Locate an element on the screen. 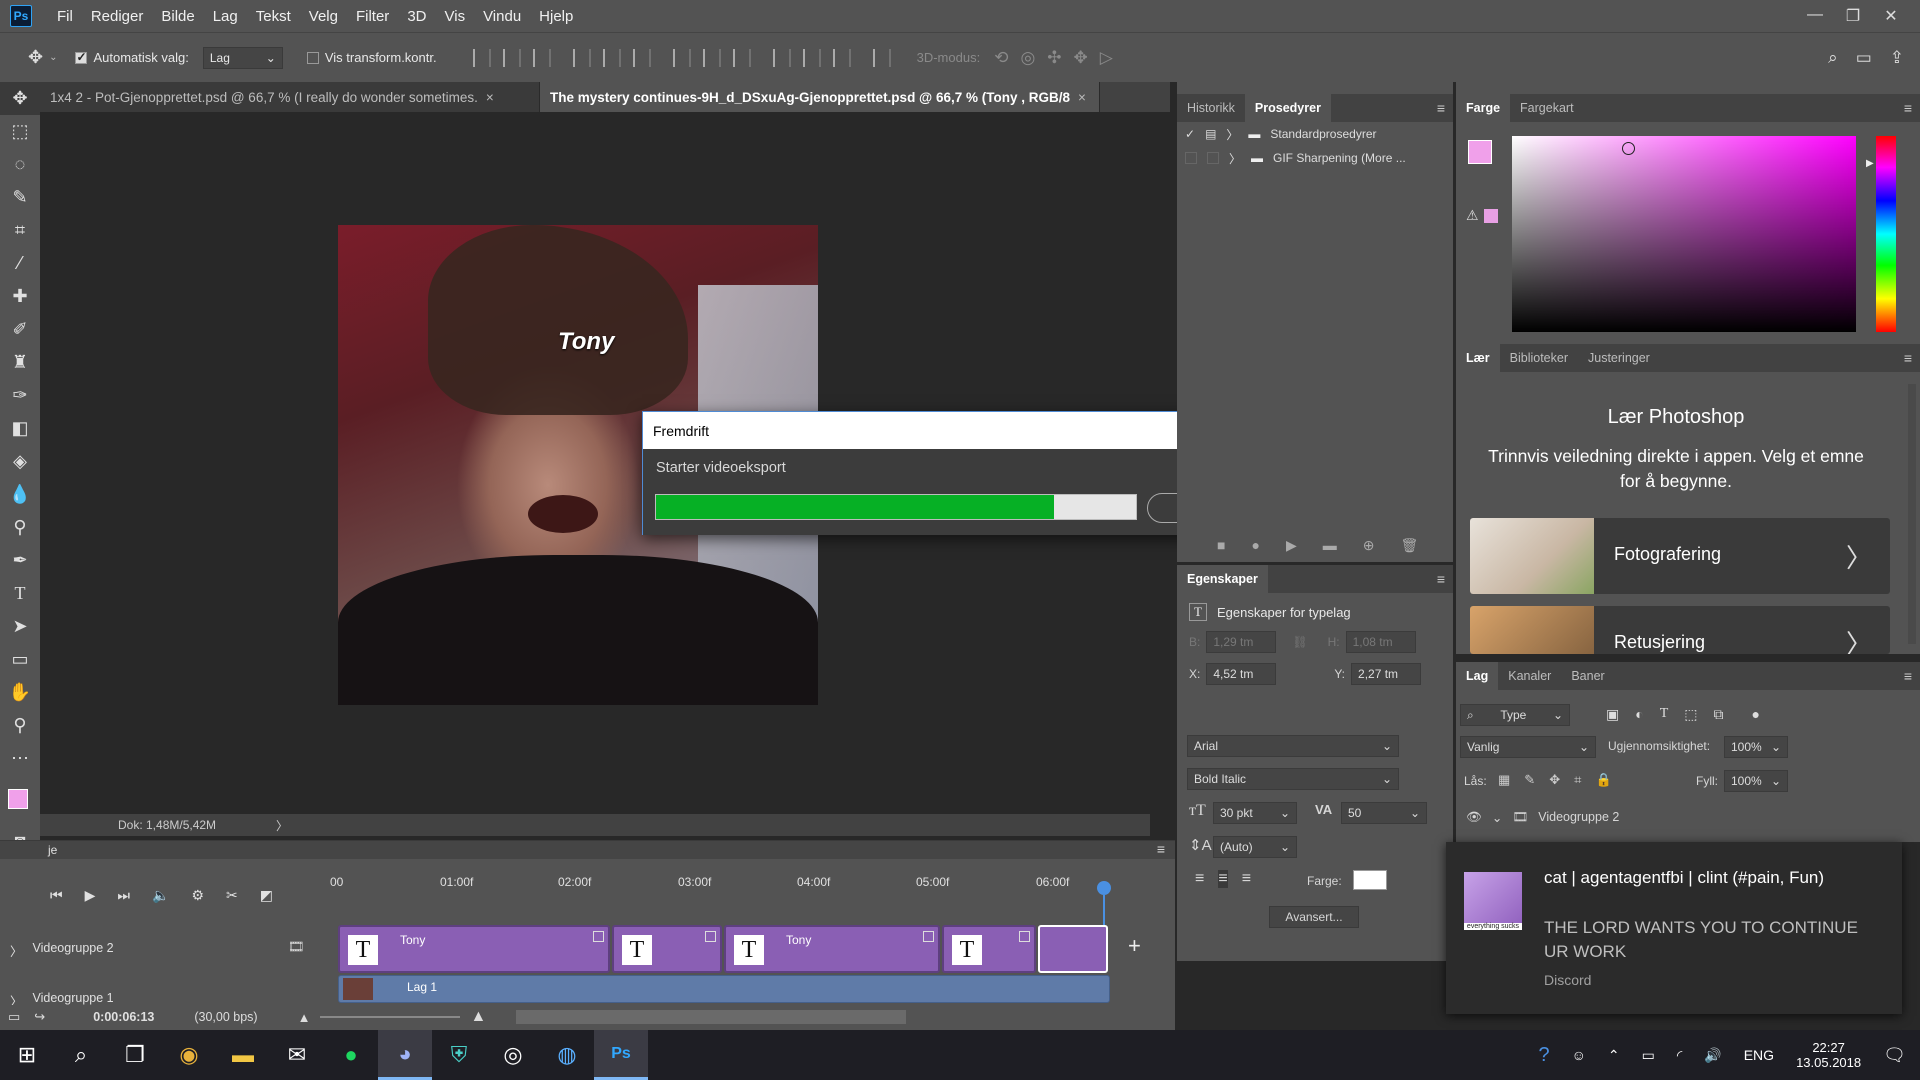  marquee-tool-icon: ⬚ is located at coordinates (20, 131).